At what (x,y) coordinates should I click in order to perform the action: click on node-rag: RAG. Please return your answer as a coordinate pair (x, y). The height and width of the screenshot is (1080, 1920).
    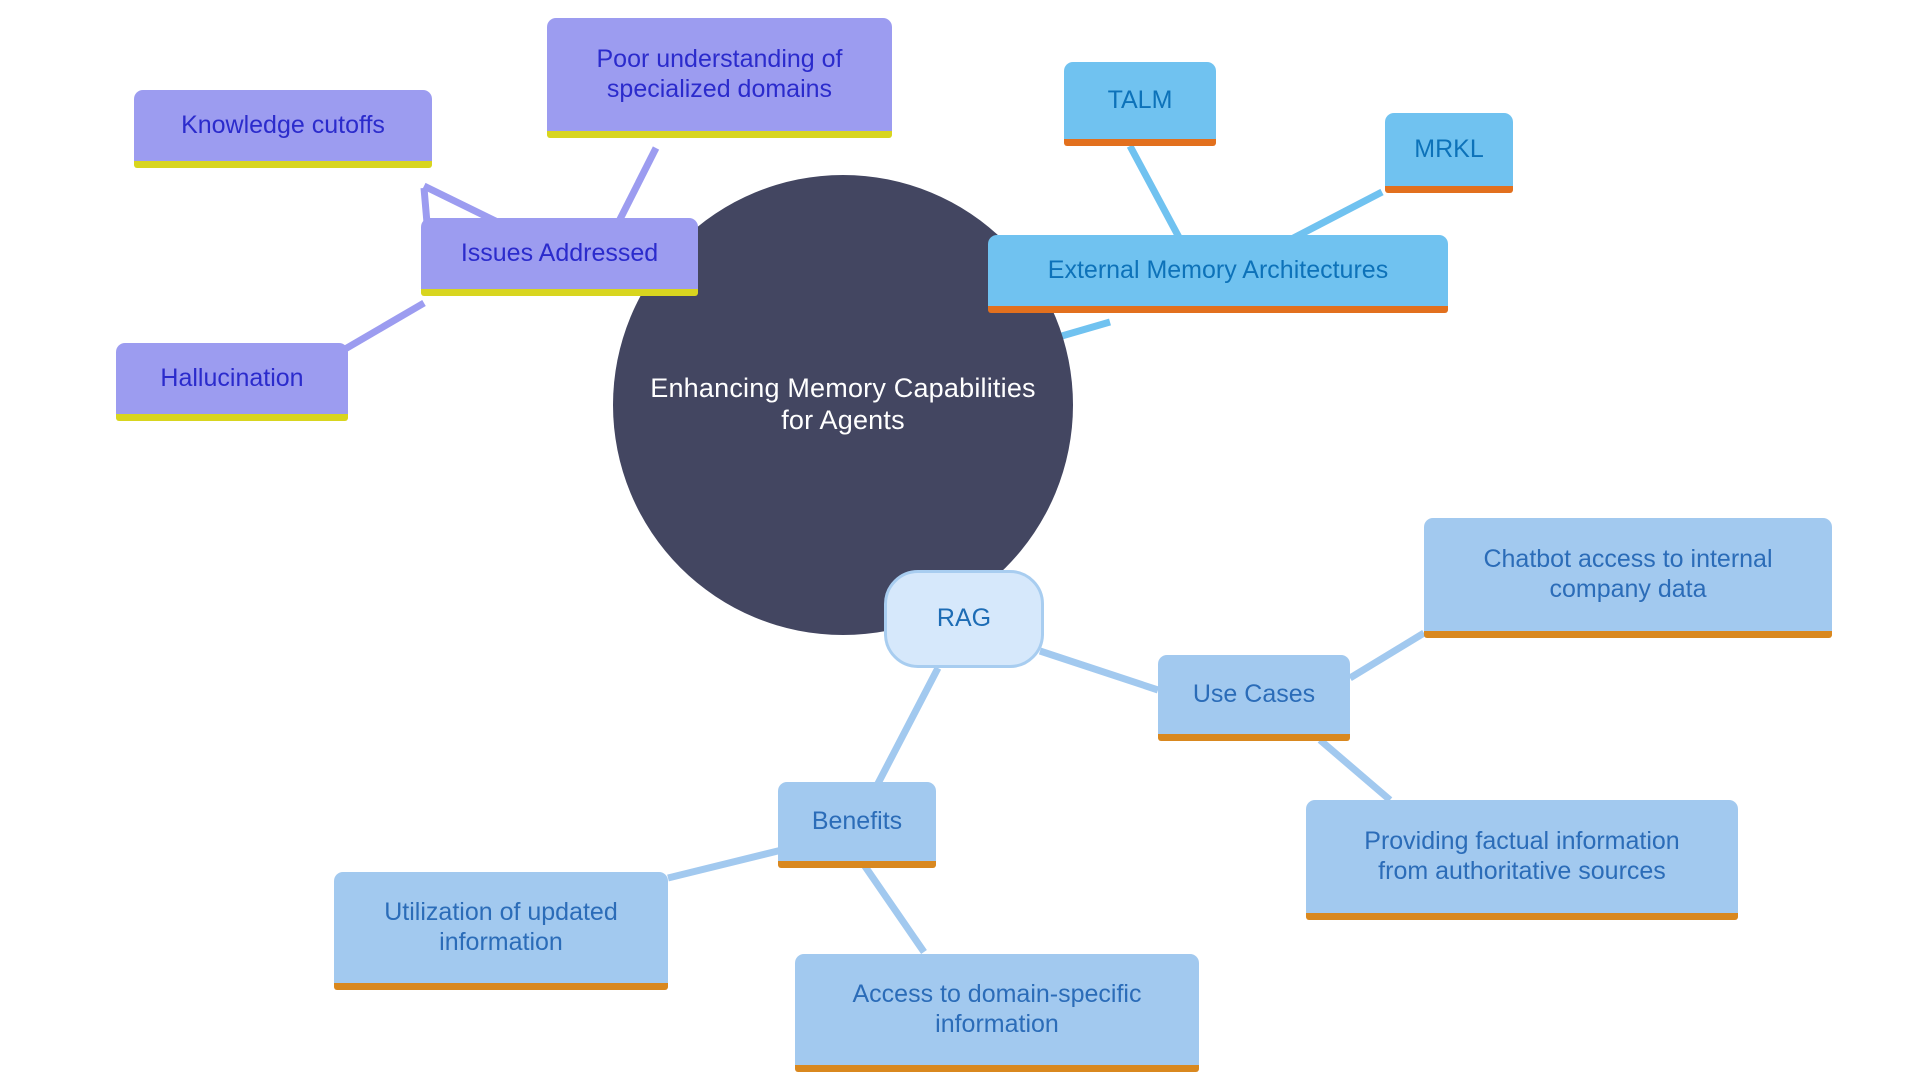
    Looking at the image, I should click on (964, 619).